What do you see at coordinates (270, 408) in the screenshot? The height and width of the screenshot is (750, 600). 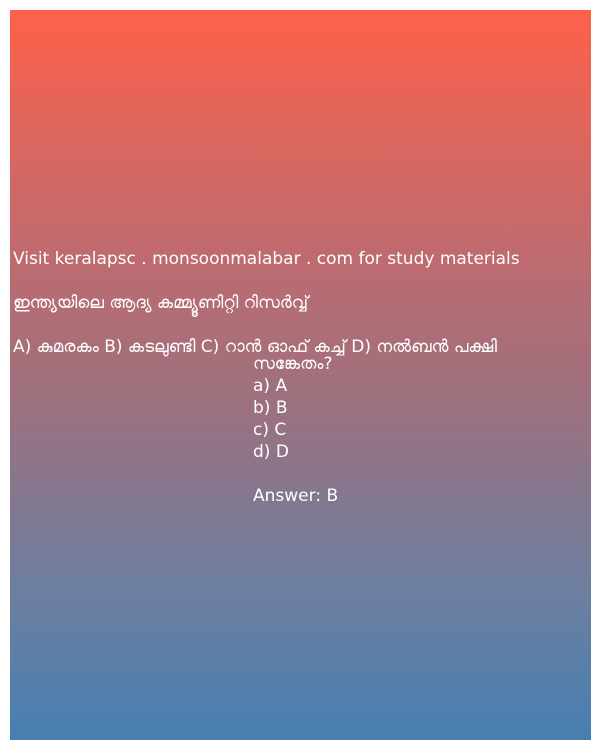 I see `choice-b: b) B` at bounding box center [270, 408].